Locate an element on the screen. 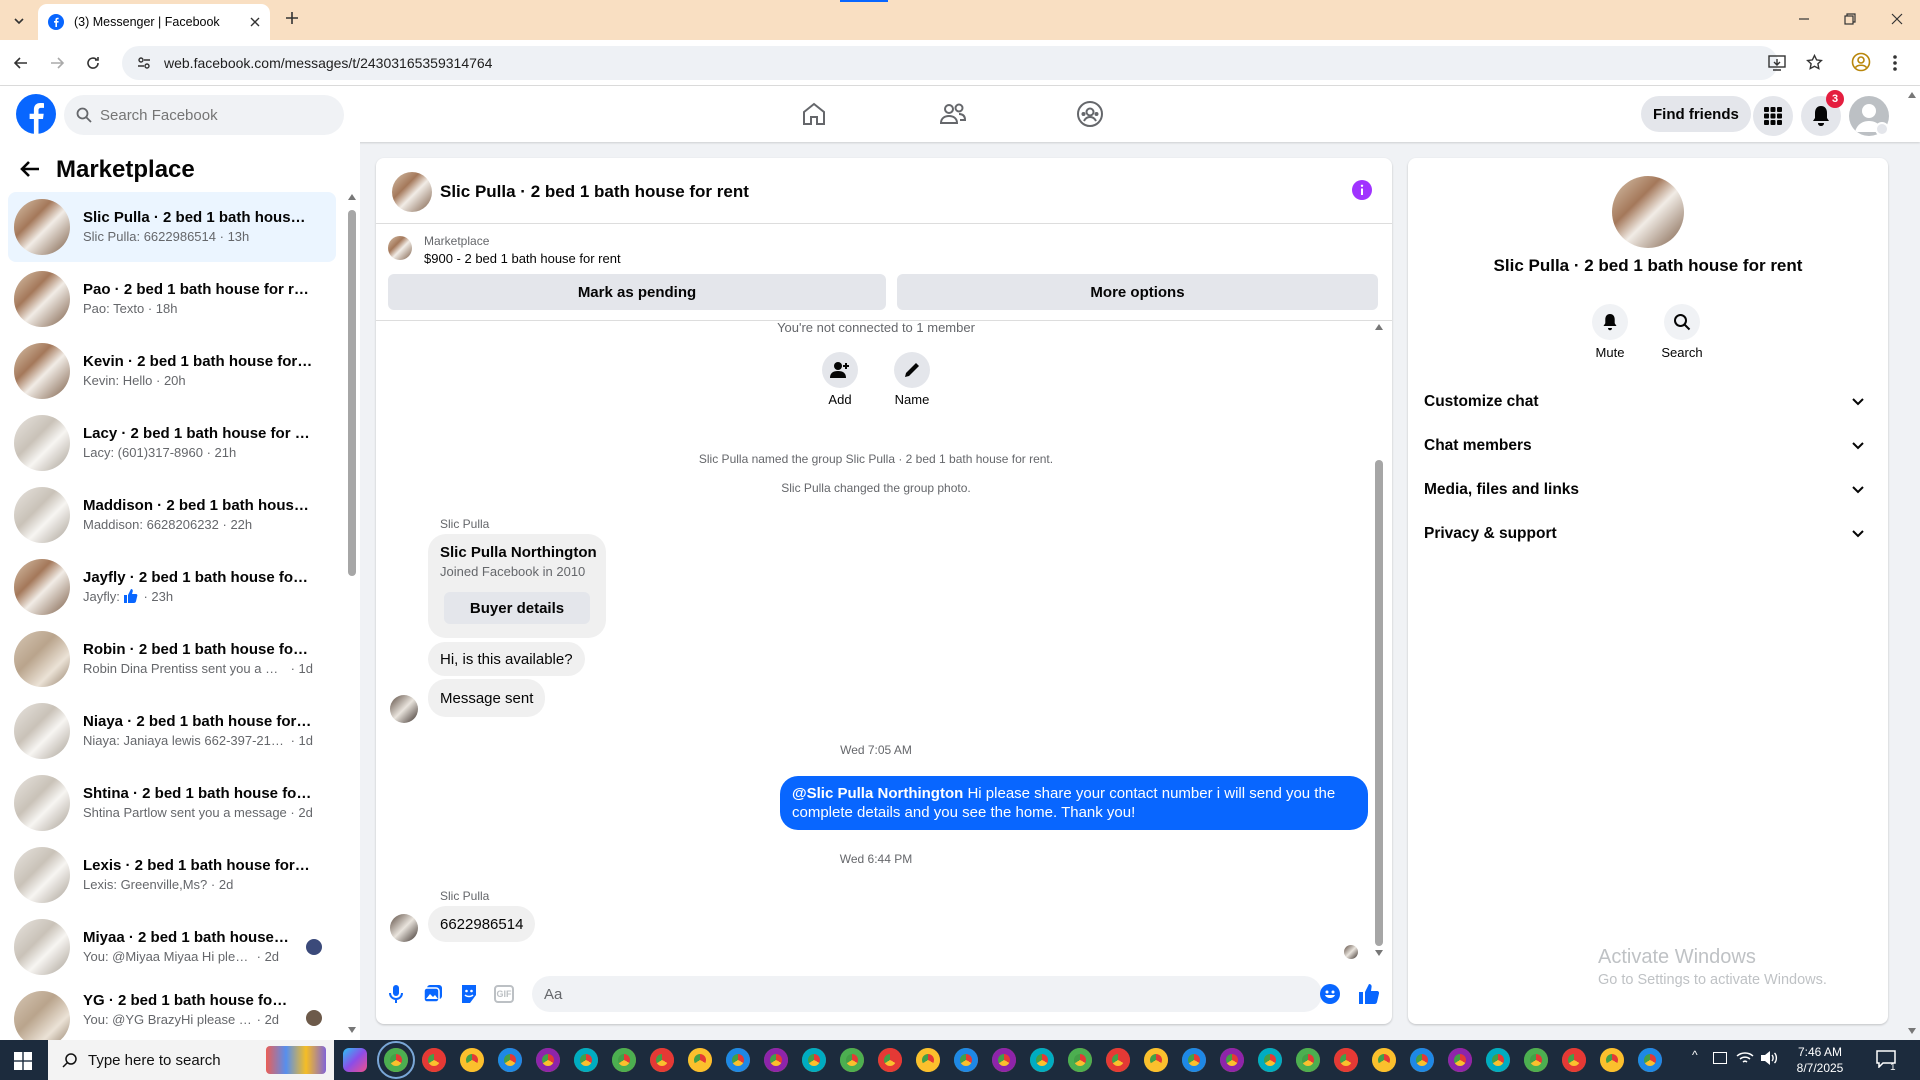 The width and height of the screenshot is (1920, 1080). facebook-logo-icon is located at coordinates (36, 114).